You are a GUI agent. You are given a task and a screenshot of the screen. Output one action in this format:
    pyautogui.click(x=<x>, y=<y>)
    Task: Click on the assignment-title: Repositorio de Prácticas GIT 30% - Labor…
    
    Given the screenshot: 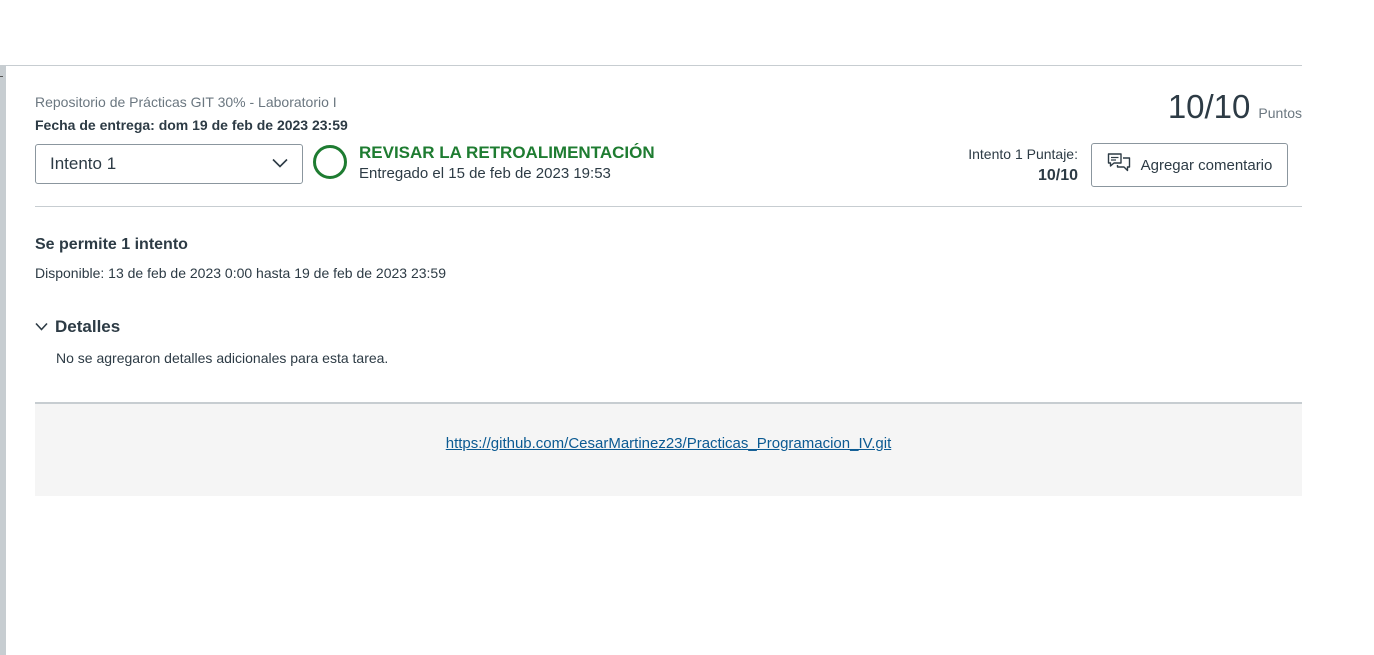 What is the action you would take?
    pyautogui.click(x=186, y=102)
    